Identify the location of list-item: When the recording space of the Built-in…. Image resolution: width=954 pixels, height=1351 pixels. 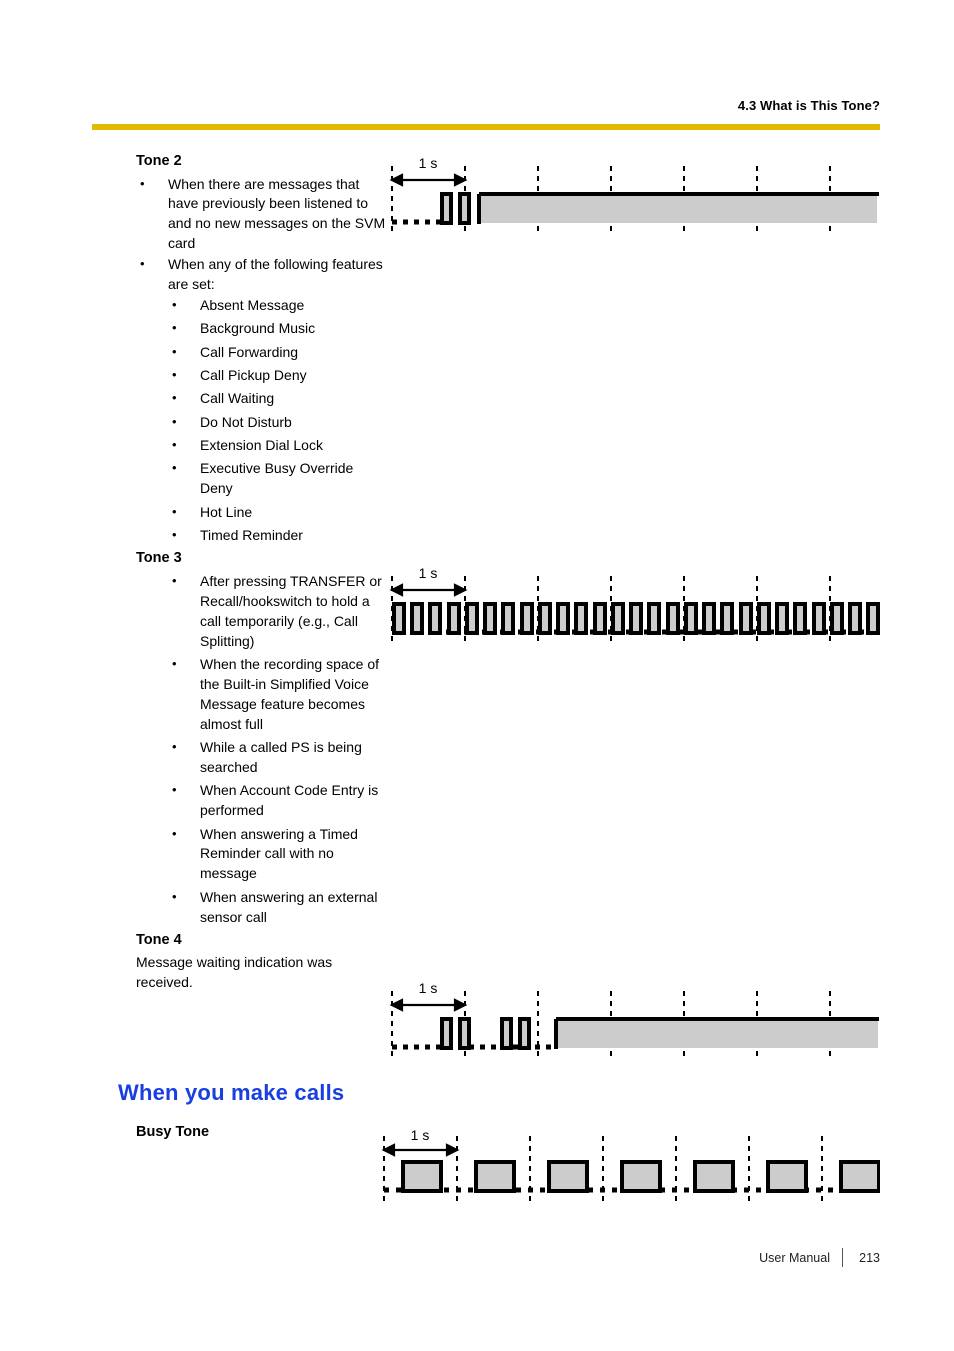
(277, 695).